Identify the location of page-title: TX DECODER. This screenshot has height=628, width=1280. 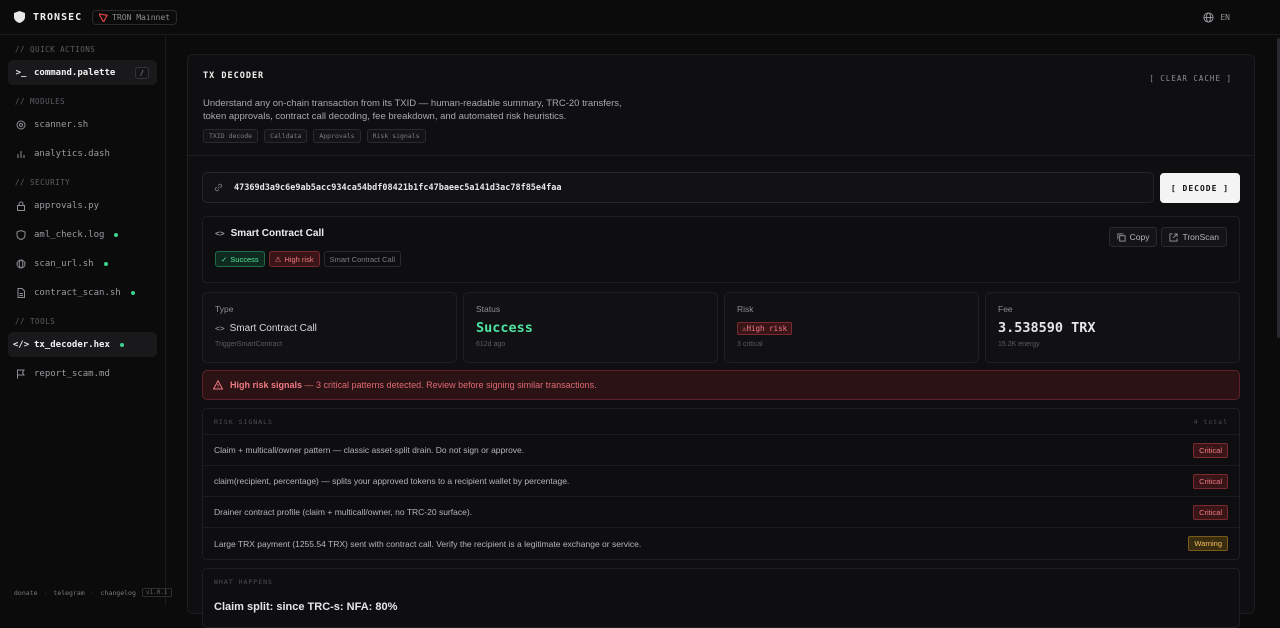
(234, 76).